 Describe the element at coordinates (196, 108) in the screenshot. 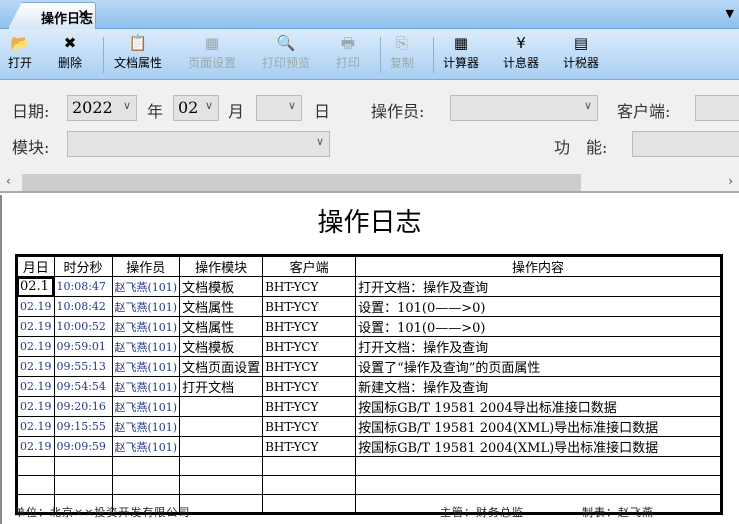

I see `month-select: 02 ∨` at that location.